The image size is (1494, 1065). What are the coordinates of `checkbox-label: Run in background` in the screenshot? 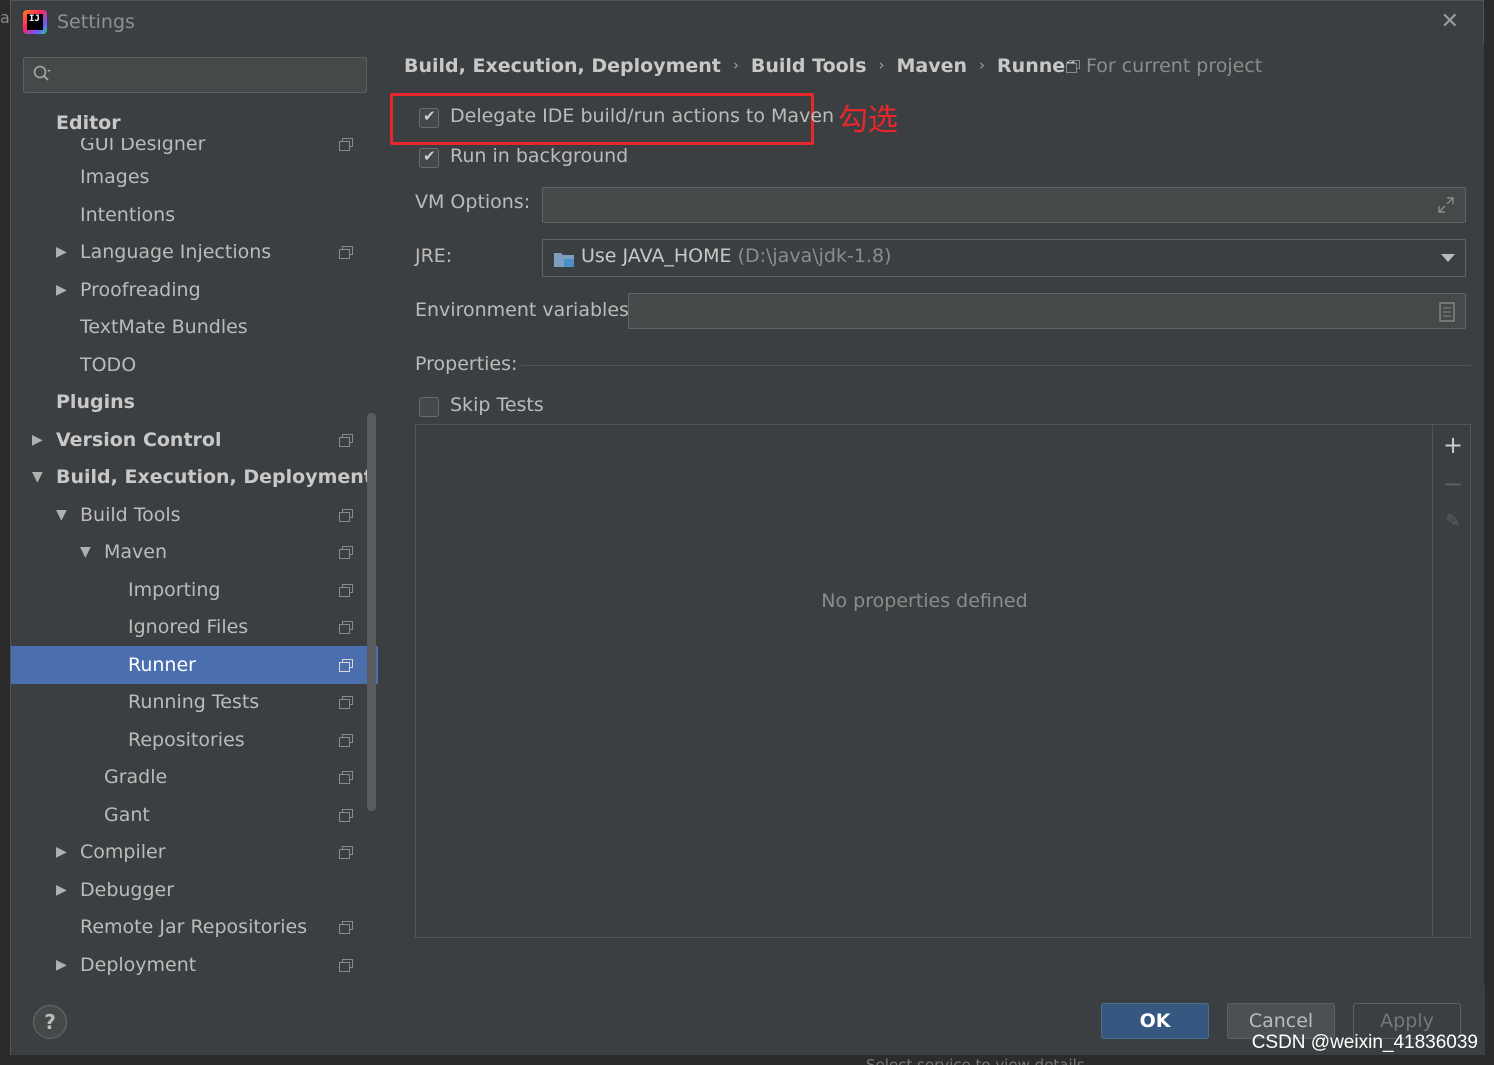 It's located at (539, 156).